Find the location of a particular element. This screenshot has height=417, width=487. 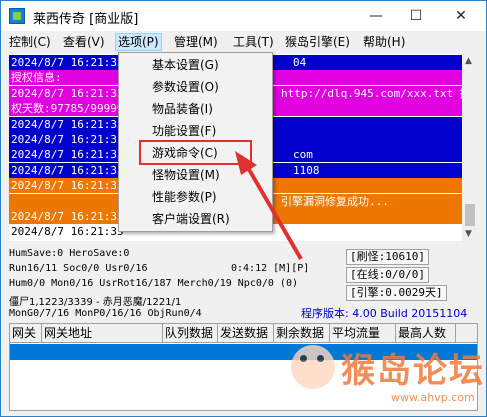

window-title: 莱西传奇 [商业版] is located at coordinates (86, 19).